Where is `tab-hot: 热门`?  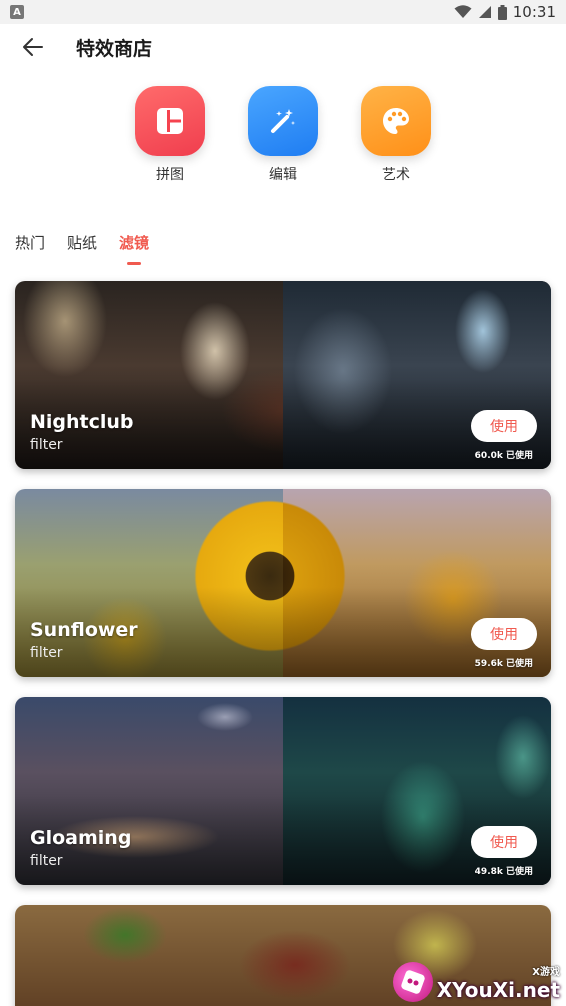
tab-hot: 热门 is located at coordinates (30, 242).